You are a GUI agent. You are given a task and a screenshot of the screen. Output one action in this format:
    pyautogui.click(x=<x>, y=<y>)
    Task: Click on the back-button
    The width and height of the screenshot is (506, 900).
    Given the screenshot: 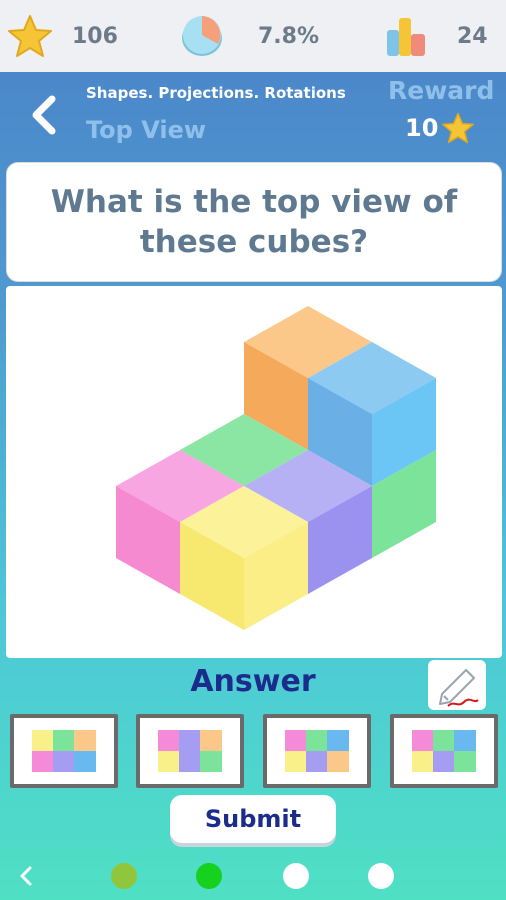 What is the action you would take?
    pyautogui.click(x=44, y=115)
    